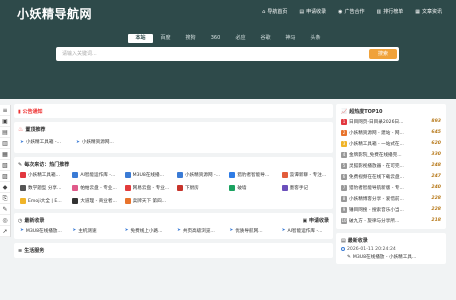  Describe the element at coordinates (33, 112) in the screenshot. I see `notice-label: 公告通知` at that location.